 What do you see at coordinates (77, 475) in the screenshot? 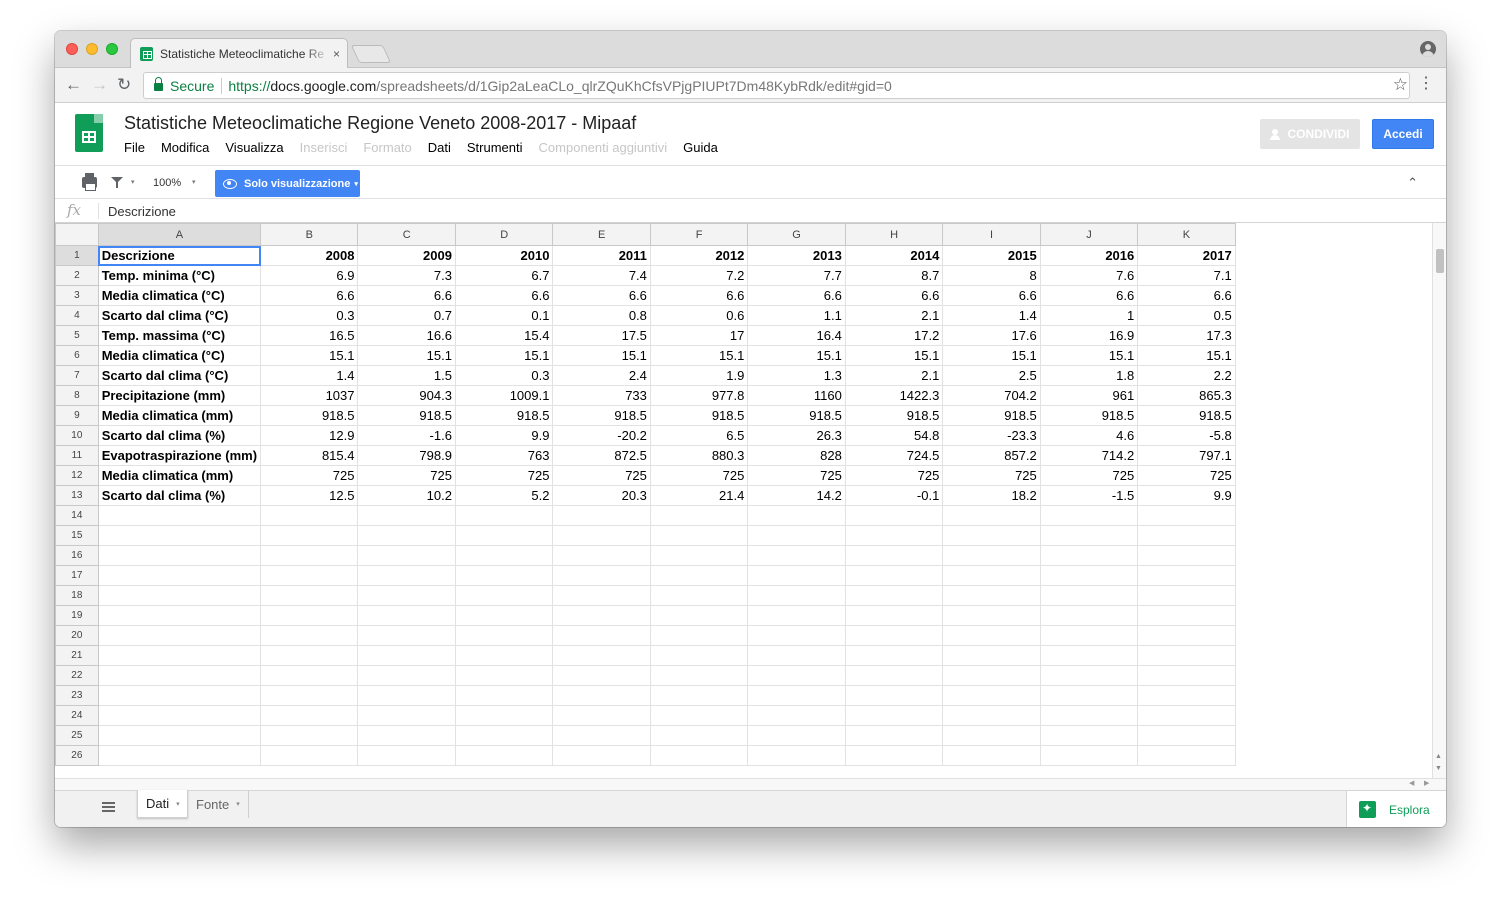
I see `row-header: 12` at bounding box center [77, 475].